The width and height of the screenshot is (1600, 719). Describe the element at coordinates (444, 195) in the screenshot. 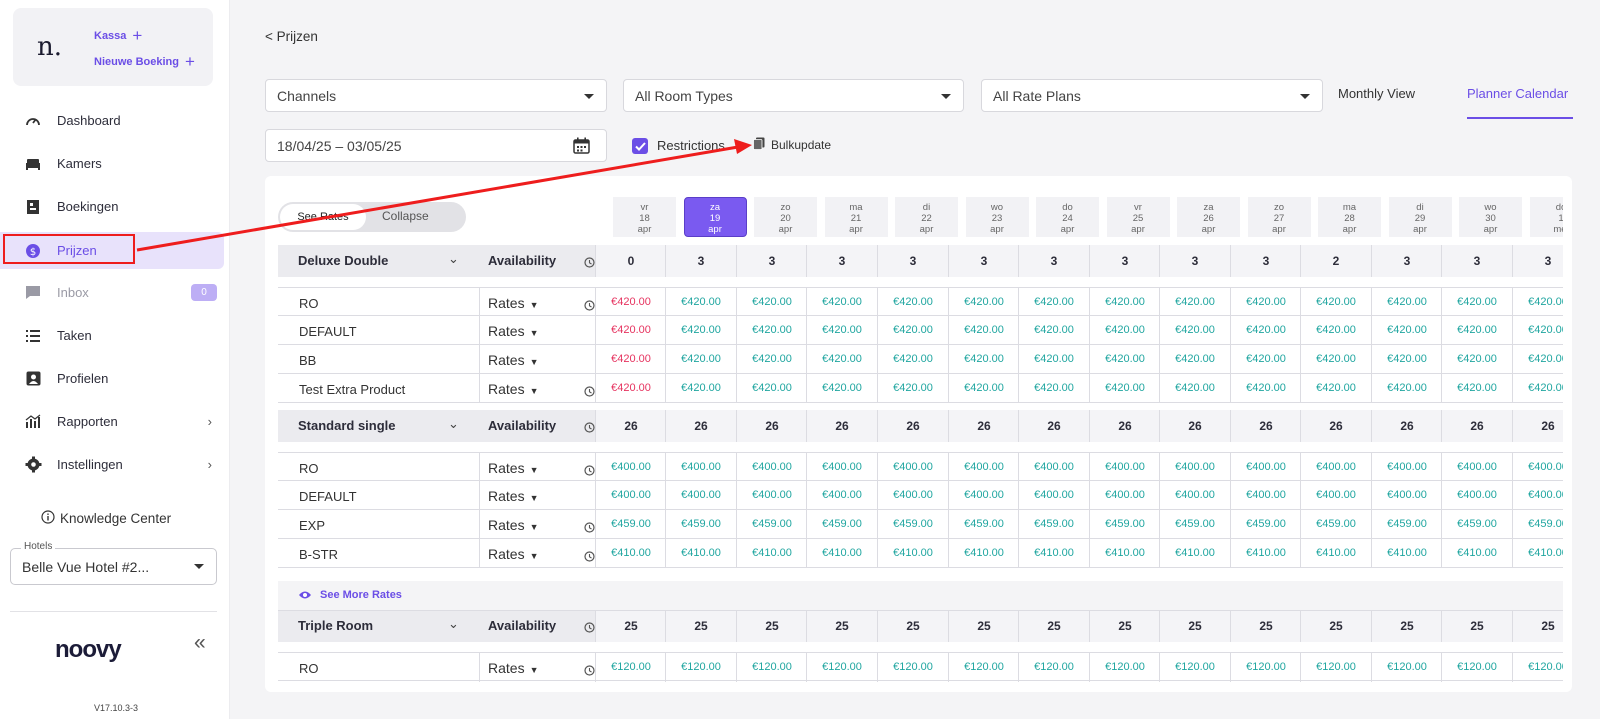

I see `annotation-arrow` at that location.